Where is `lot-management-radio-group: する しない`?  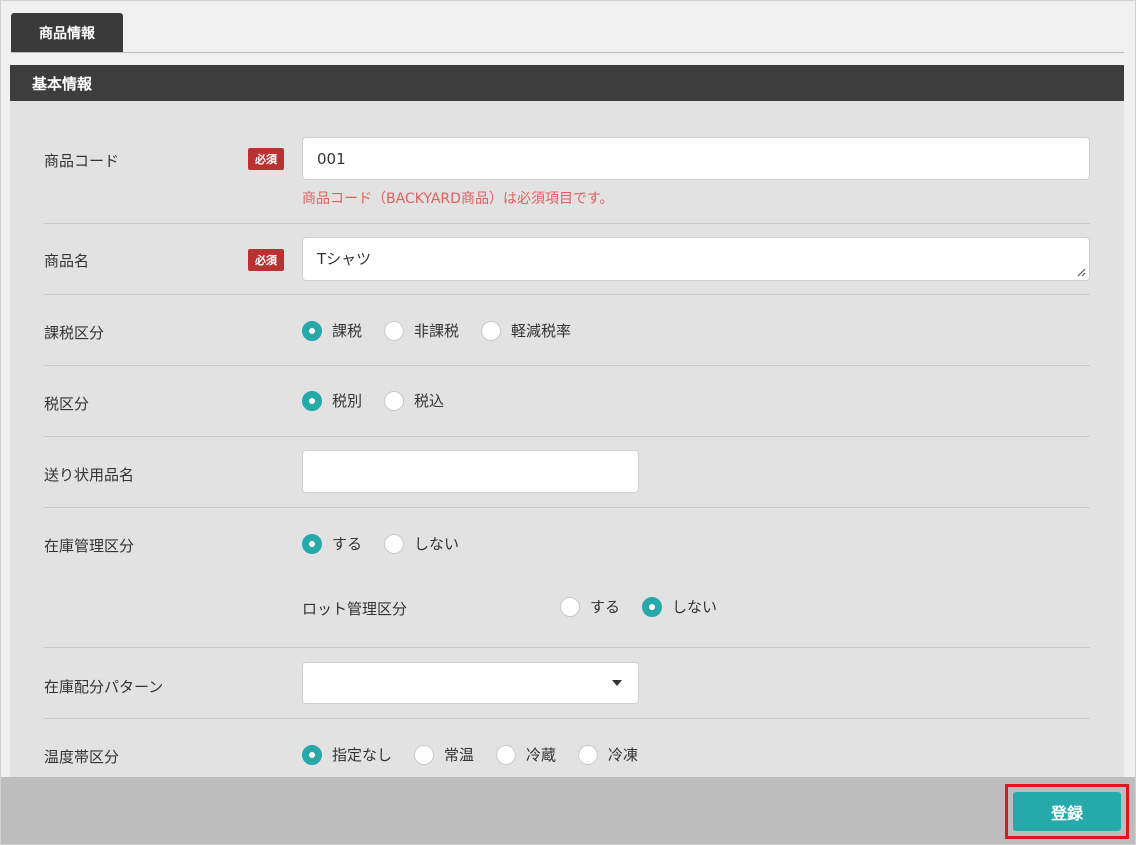
lot-management-radio-group: する しない is located at coordinates (649, 606).